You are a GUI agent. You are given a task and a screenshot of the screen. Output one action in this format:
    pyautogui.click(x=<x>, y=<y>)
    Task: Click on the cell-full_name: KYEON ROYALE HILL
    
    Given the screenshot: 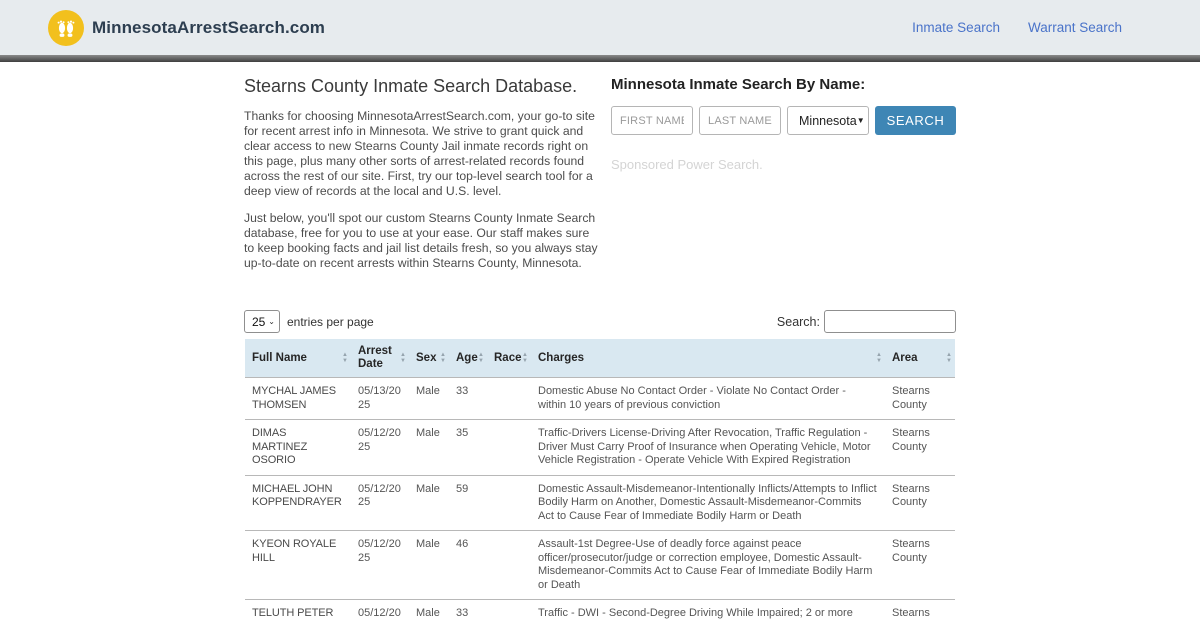 What is the action you would take?
    pyautogui.click(x=294, y=551)
    